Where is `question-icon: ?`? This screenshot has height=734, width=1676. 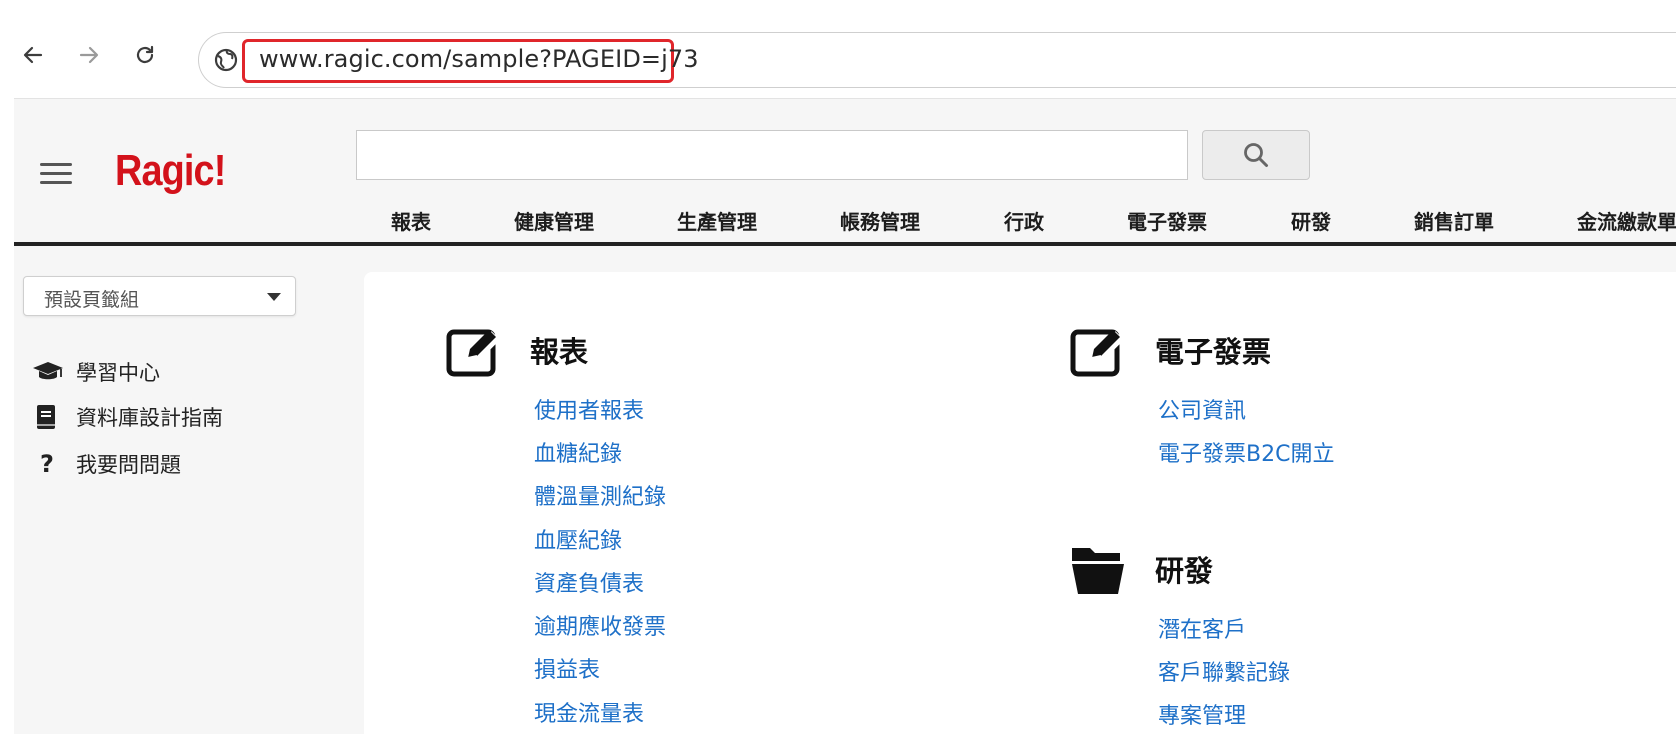
question-icon: ? is located at coordinates (47, 464).